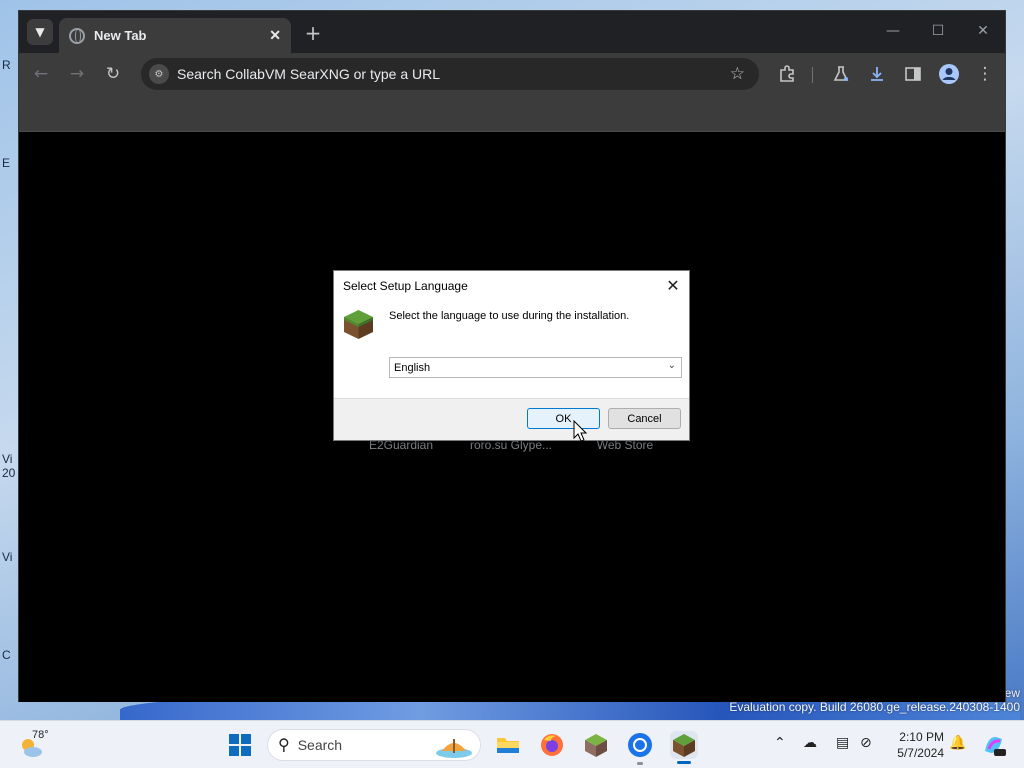 Image resolution: width=1024 pixels, height=768 pixels. What do you see at coordinates (535, 367) in the screenshot?
I see `language-select: English ⌄` at bounding box center [535, 367].